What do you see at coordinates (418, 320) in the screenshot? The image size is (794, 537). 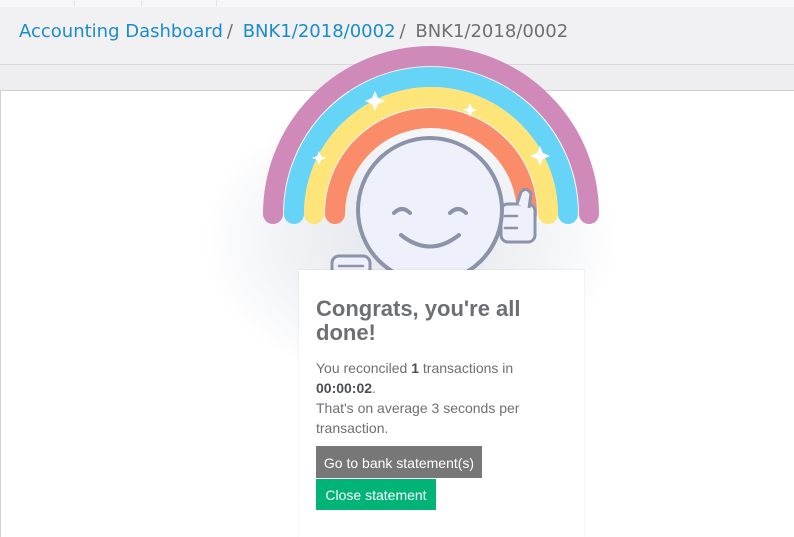 I see `congrats-title: Congrats, you're all done!` at bounding box center [418, 320].